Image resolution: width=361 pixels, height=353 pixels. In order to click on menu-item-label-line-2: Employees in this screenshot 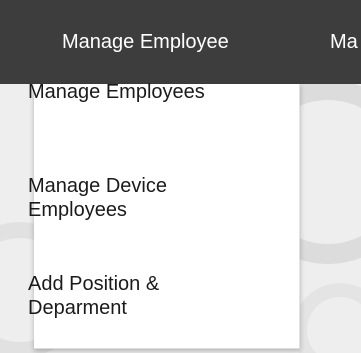, I will do `click(77, 210)`.